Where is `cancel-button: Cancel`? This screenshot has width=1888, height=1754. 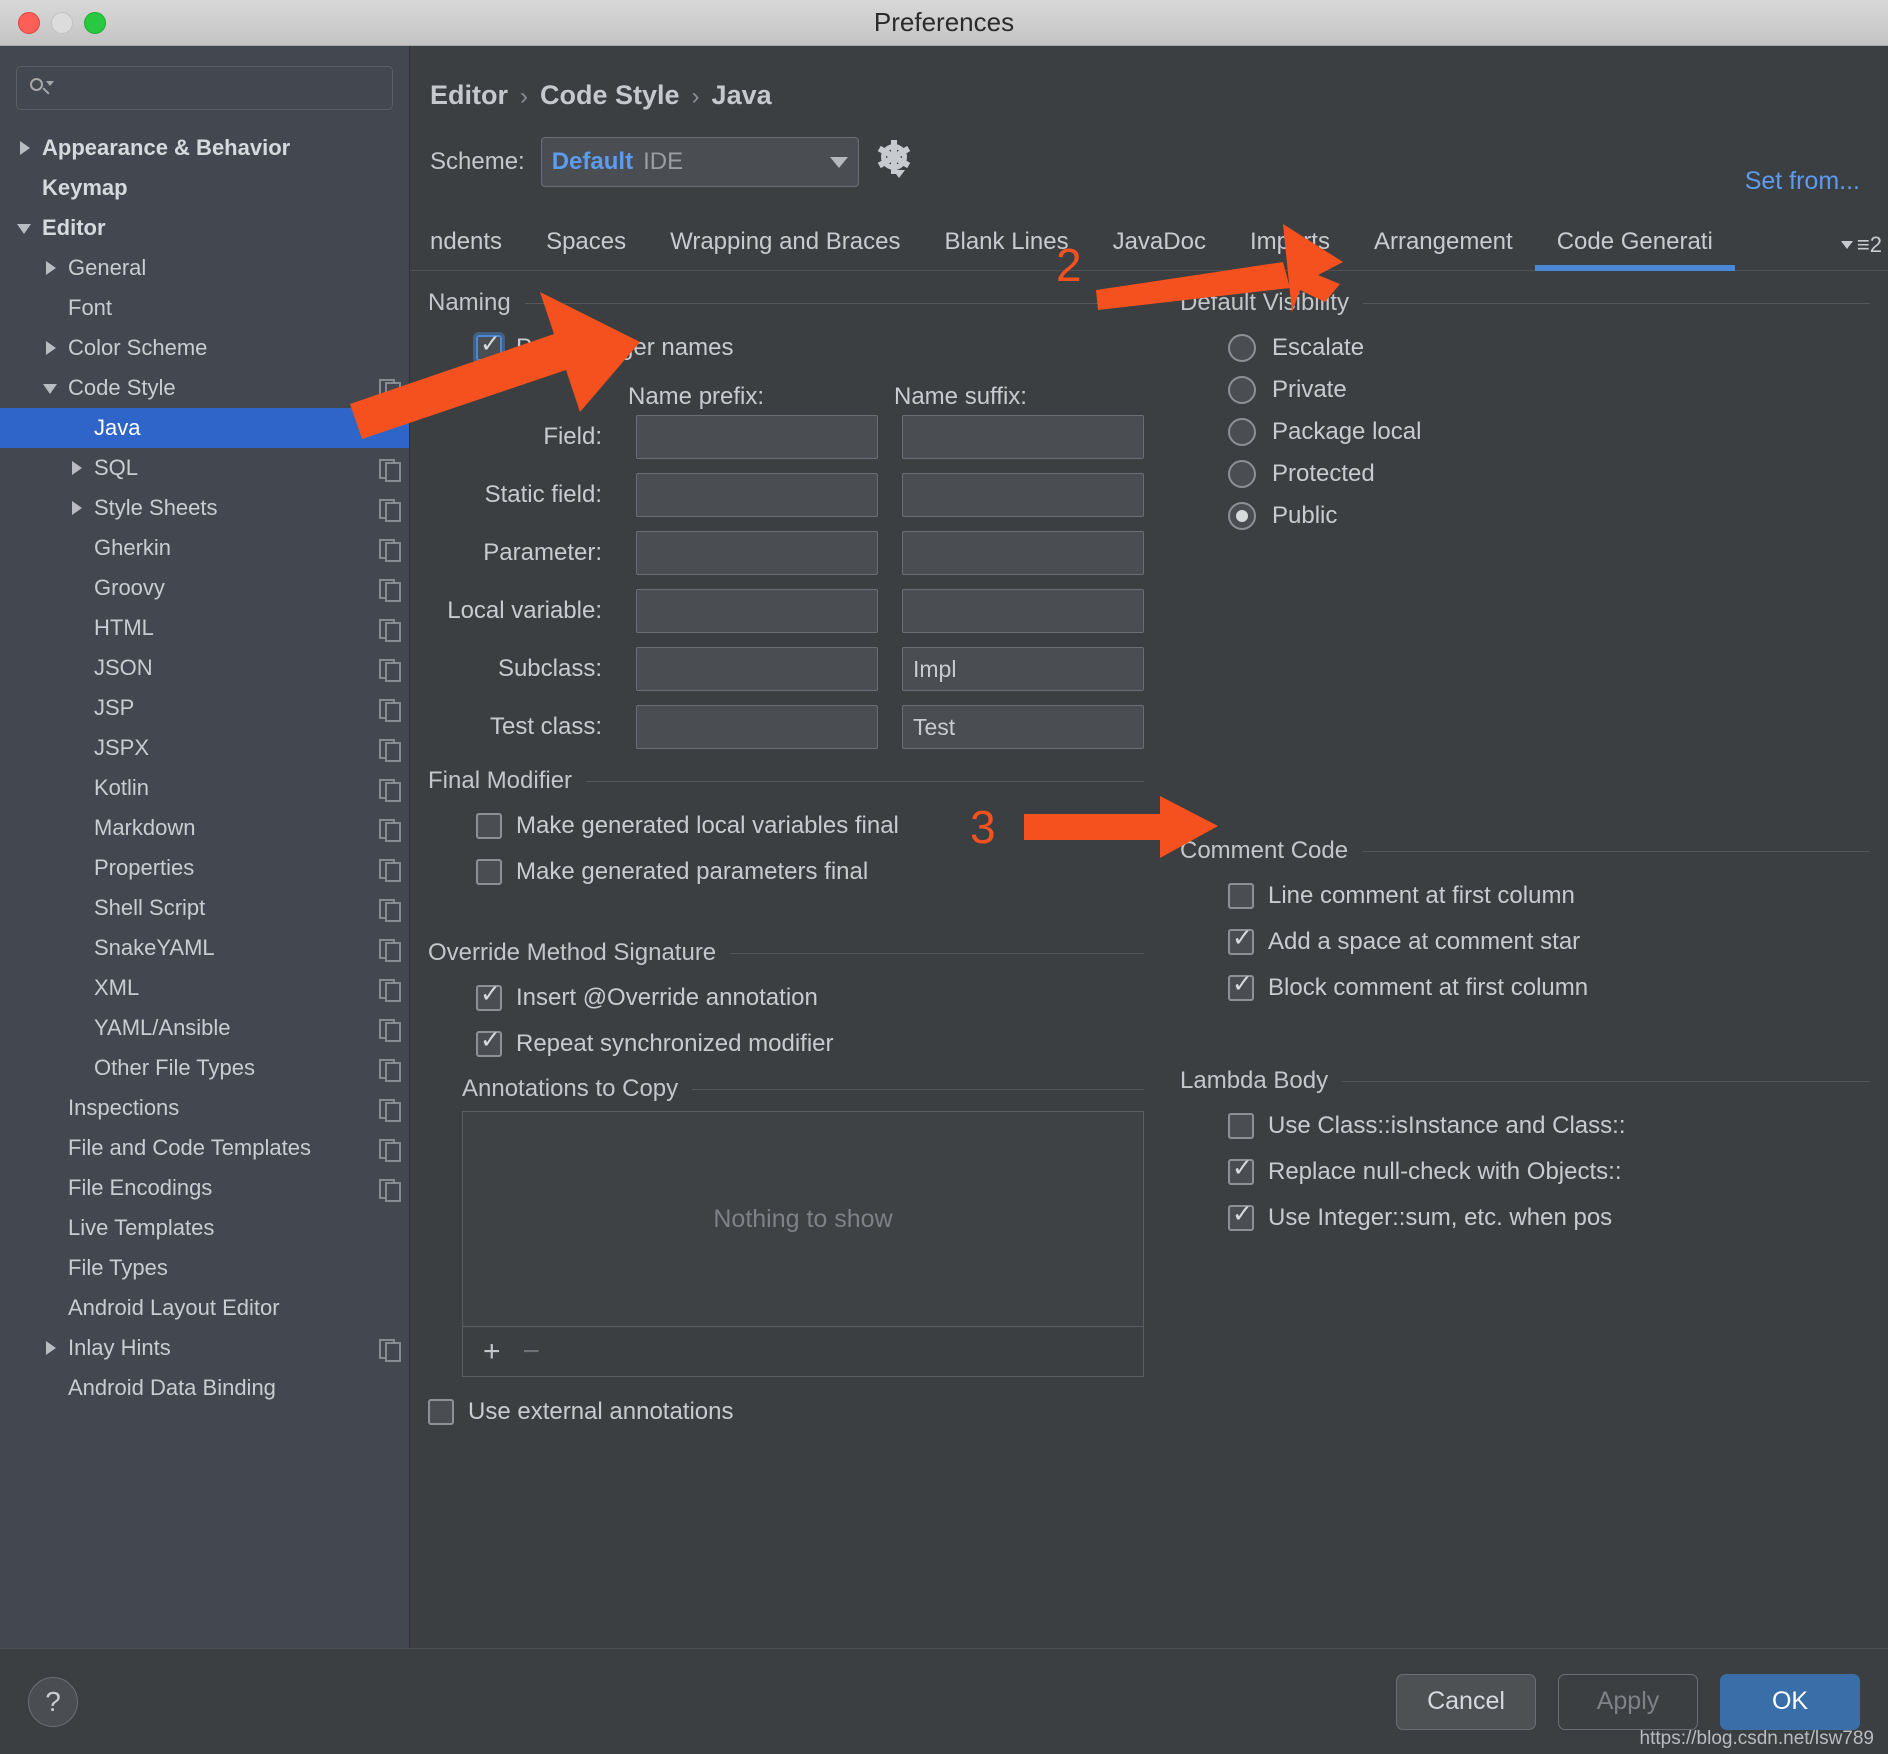 cancel-button: Cancel is located at coordinates (1466, 1701).